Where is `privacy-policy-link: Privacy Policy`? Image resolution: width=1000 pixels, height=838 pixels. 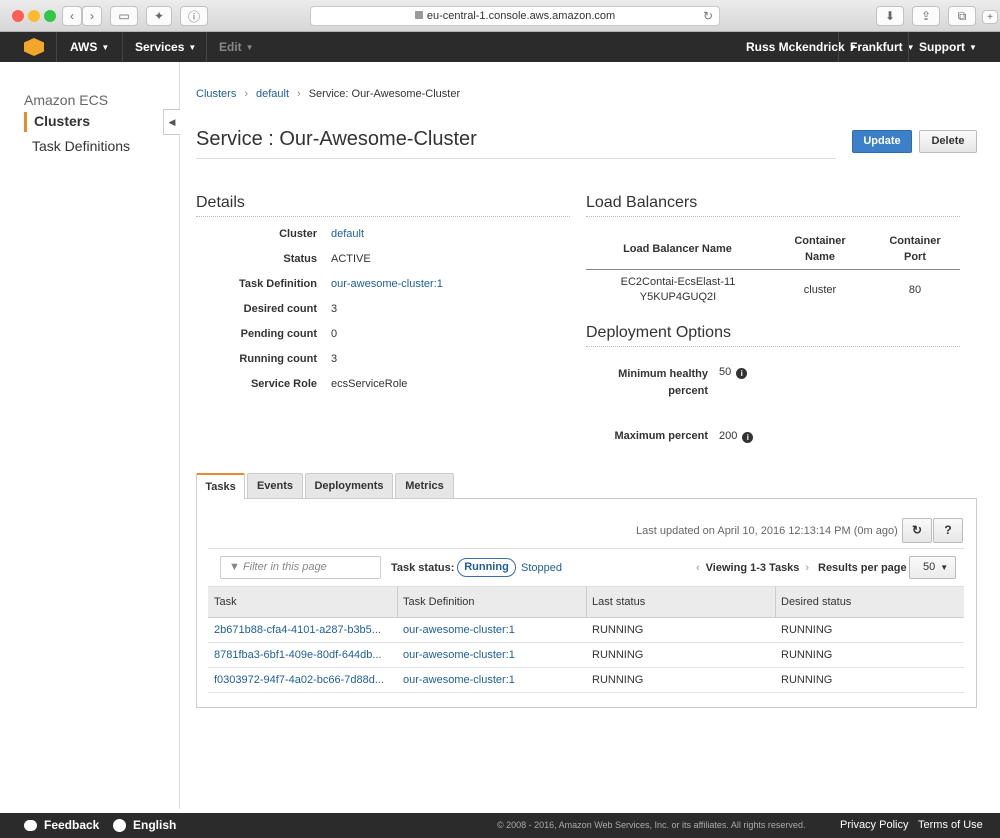
privacy-policy-link: Privacy Policy is located at coordinates (874, 825).